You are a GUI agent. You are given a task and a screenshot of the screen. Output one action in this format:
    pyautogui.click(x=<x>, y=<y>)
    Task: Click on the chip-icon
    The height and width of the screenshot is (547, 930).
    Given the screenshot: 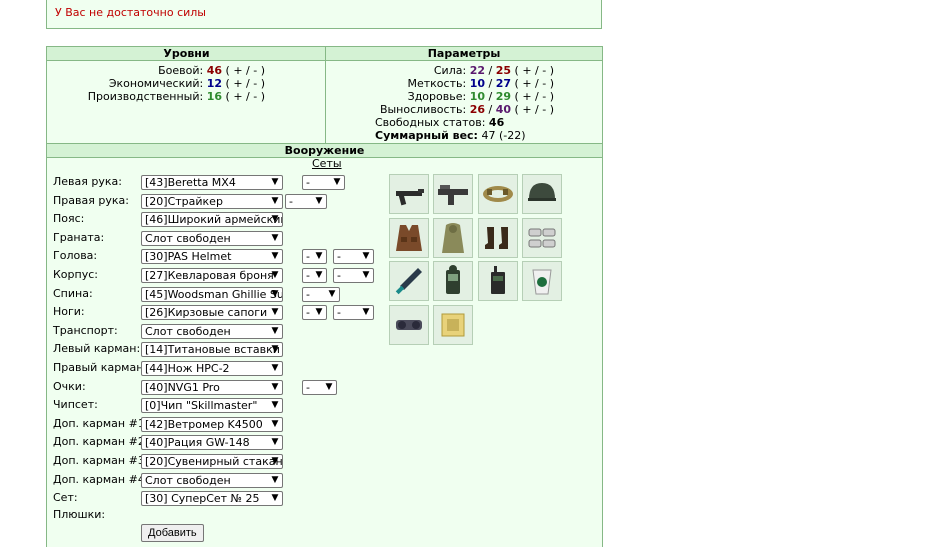 What is the action you would take?
    pyautogui.click(x=453, y=325)
    